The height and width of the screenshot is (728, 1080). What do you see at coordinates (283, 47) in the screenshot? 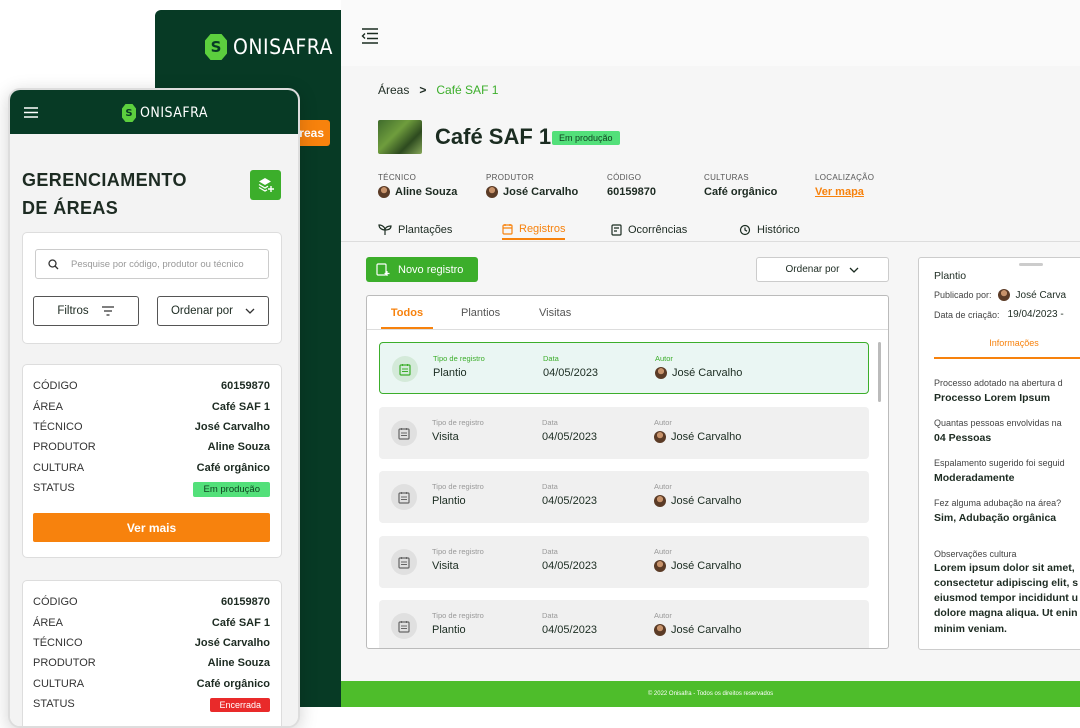
I see `logo-text: ONISAFRA` at bounding box center [283, 47].